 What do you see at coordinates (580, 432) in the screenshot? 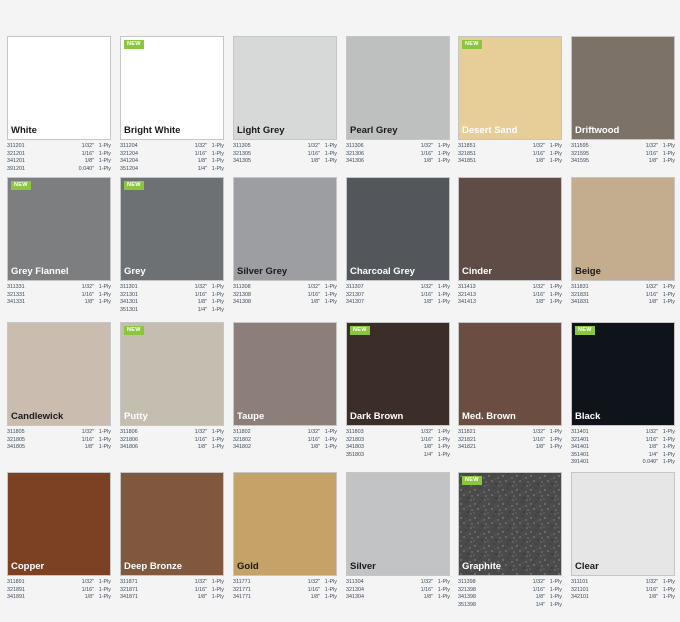
I see `part-number: 311401` at bounding box center [580, 432].